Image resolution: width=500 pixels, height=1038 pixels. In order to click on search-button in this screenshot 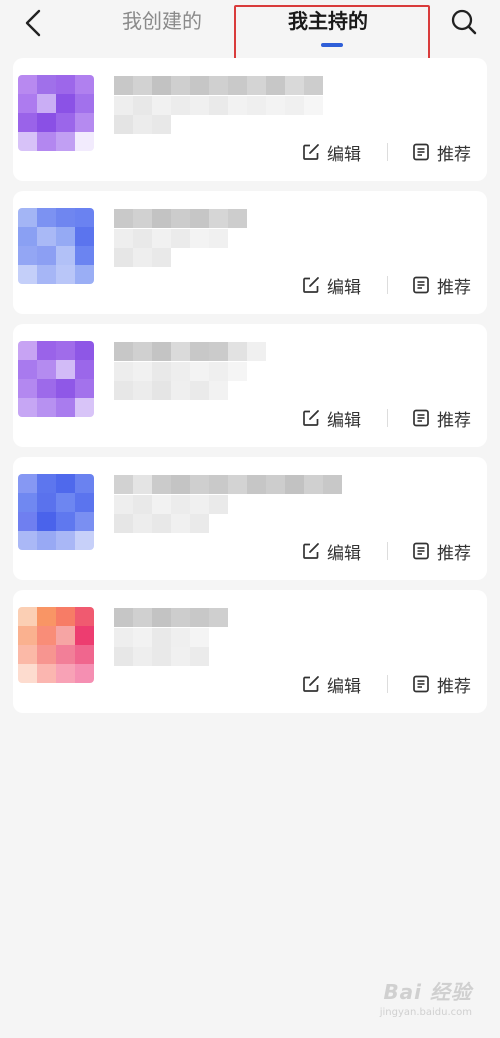, I will do `click(464, 22)`.